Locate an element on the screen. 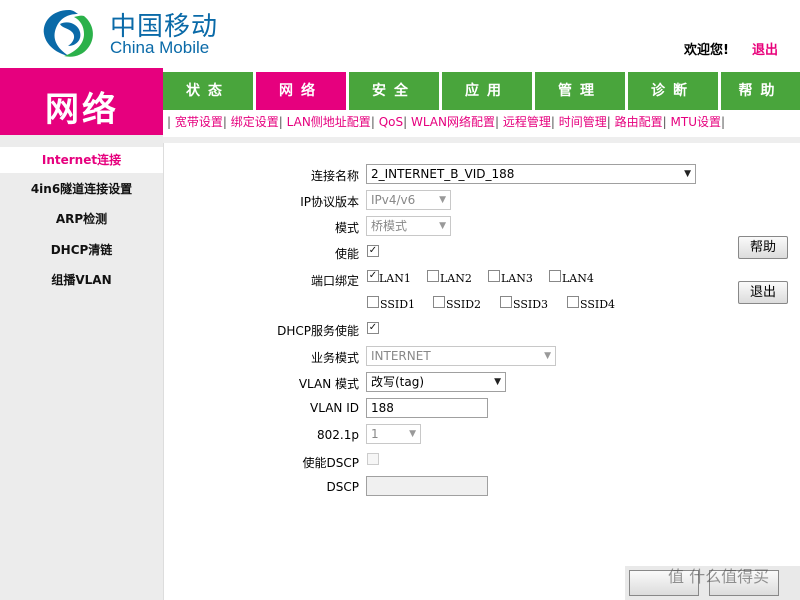  dscp-enable-checkbox is located at coordinates (373, 459).